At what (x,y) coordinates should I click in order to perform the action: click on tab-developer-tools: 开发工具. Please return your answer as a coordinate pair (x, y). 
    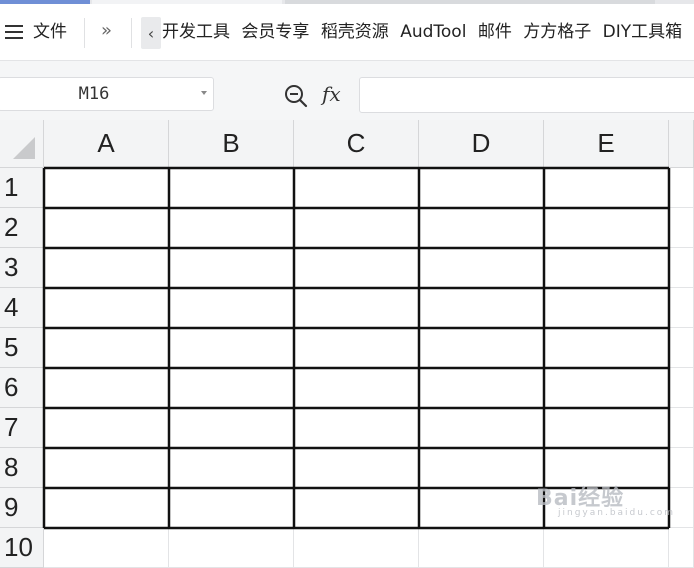
    Looking at the image, I should click on (196, 32).